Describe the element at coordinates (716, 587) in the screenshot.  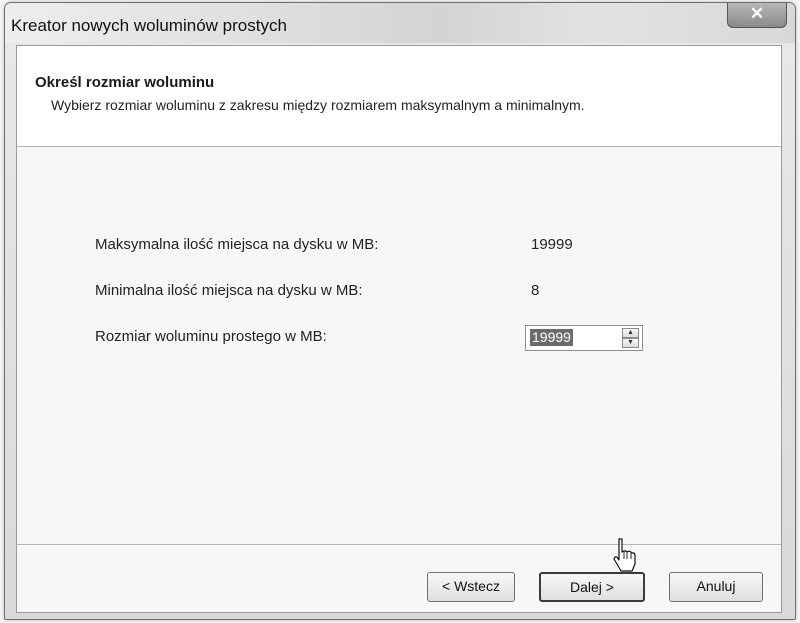
I see `cancel-button: Anuluj` at that location.